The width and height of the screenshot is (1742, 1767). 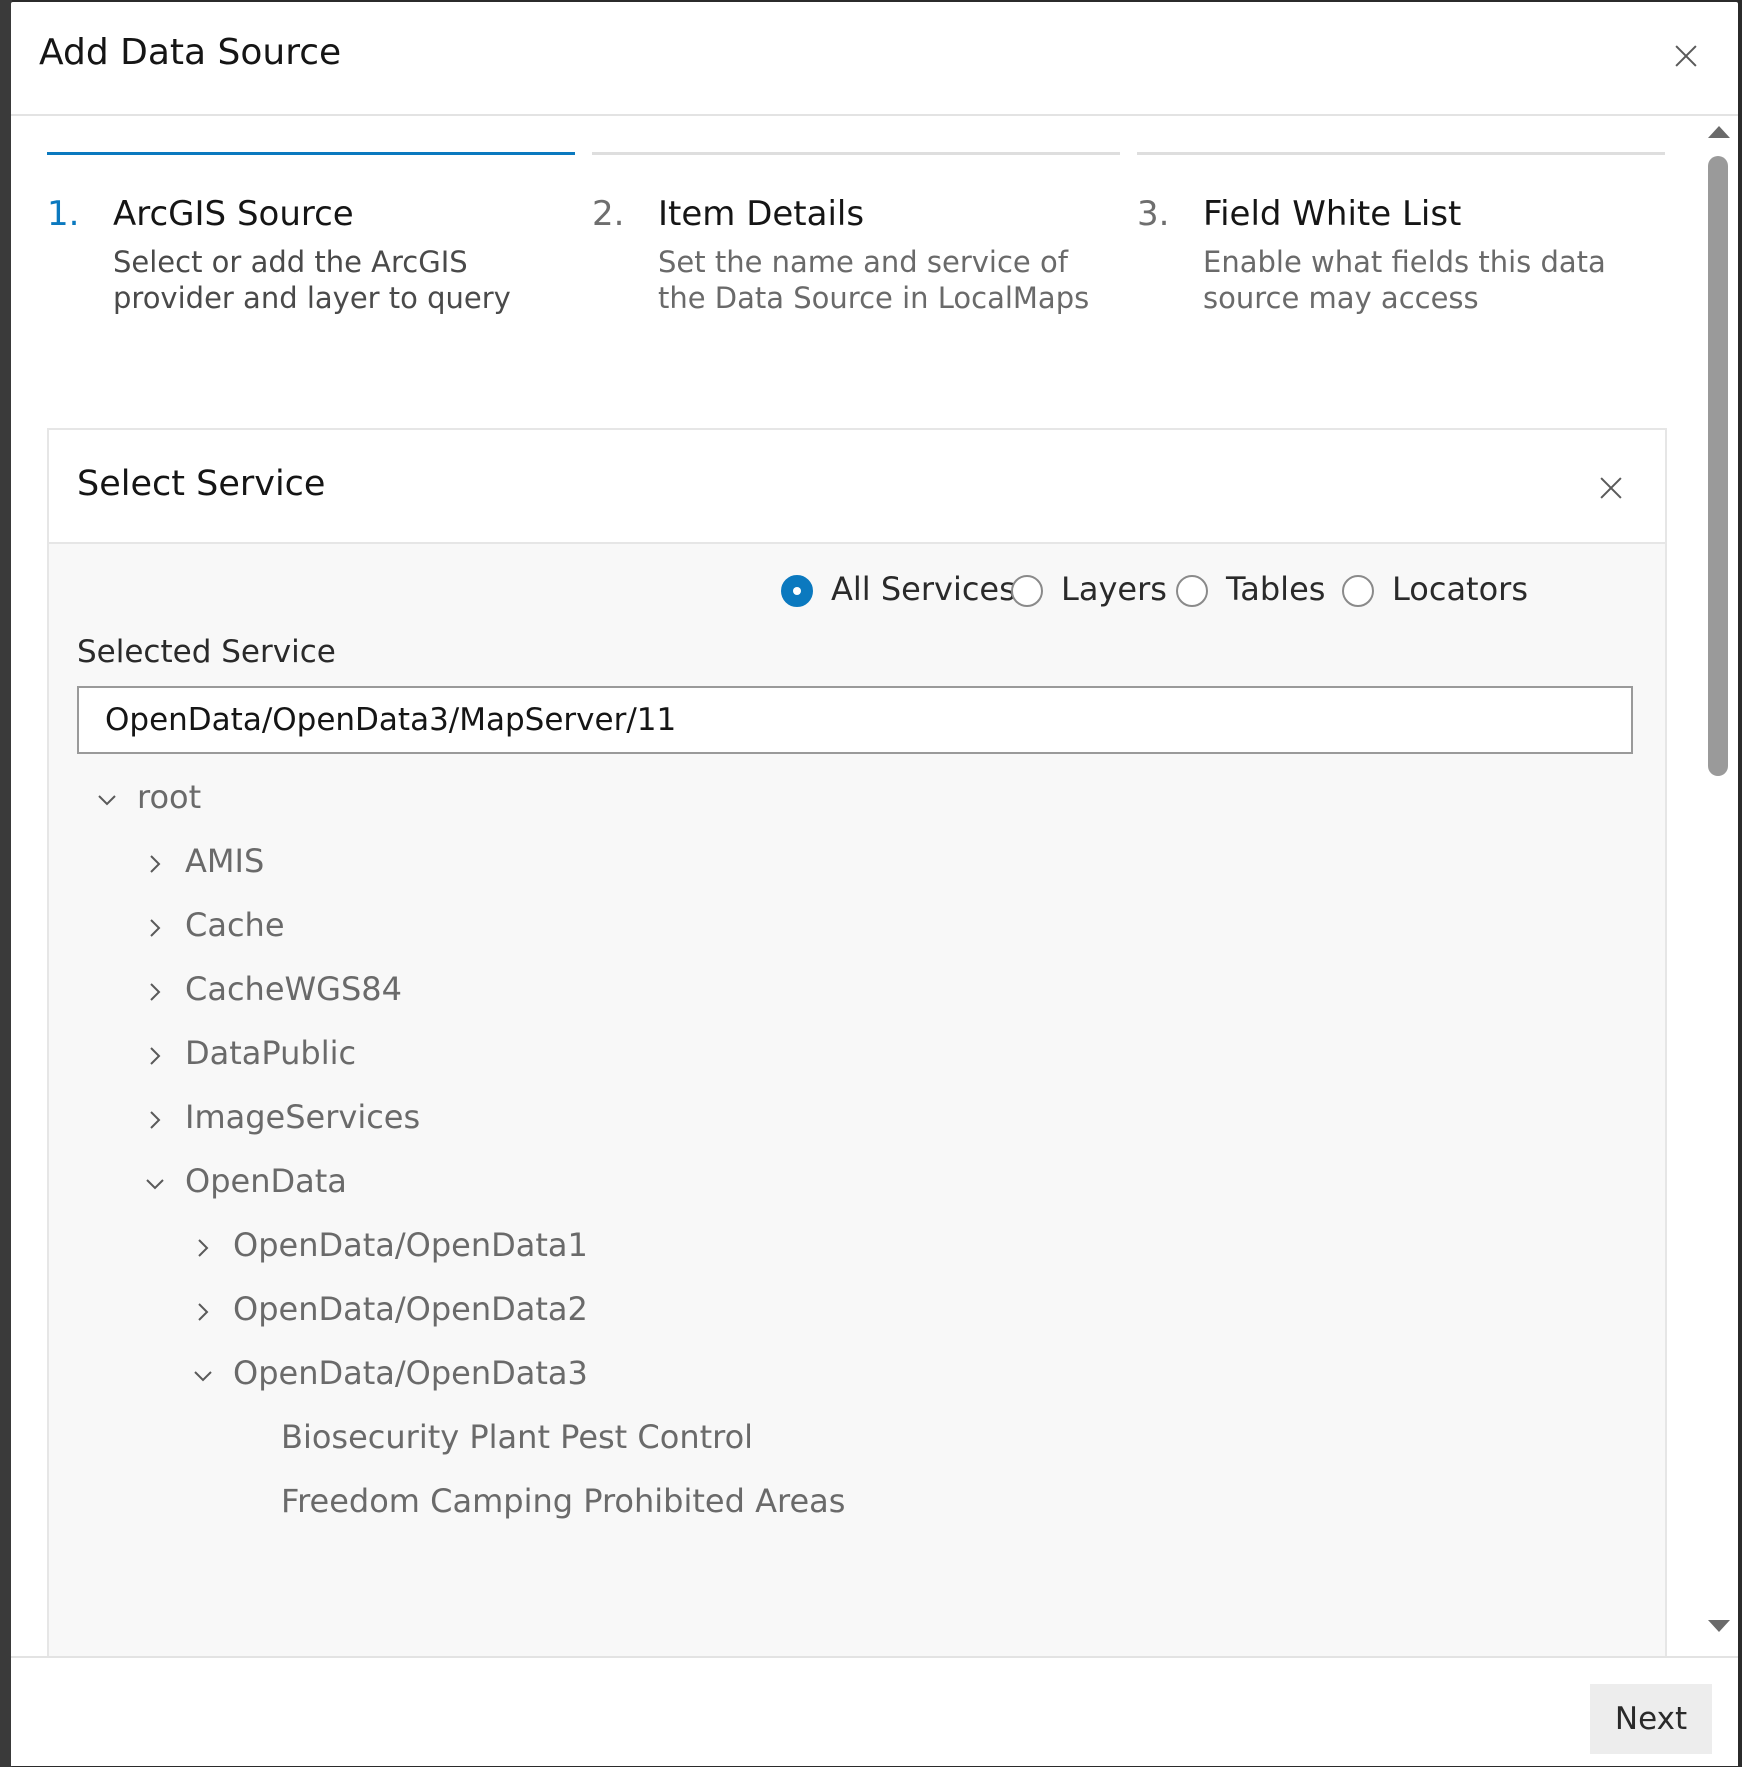 What do you see at coordinates (1718, 466) in the screenshot?
I see `scrollbar-thumb` at bounding box center [1718, 466].